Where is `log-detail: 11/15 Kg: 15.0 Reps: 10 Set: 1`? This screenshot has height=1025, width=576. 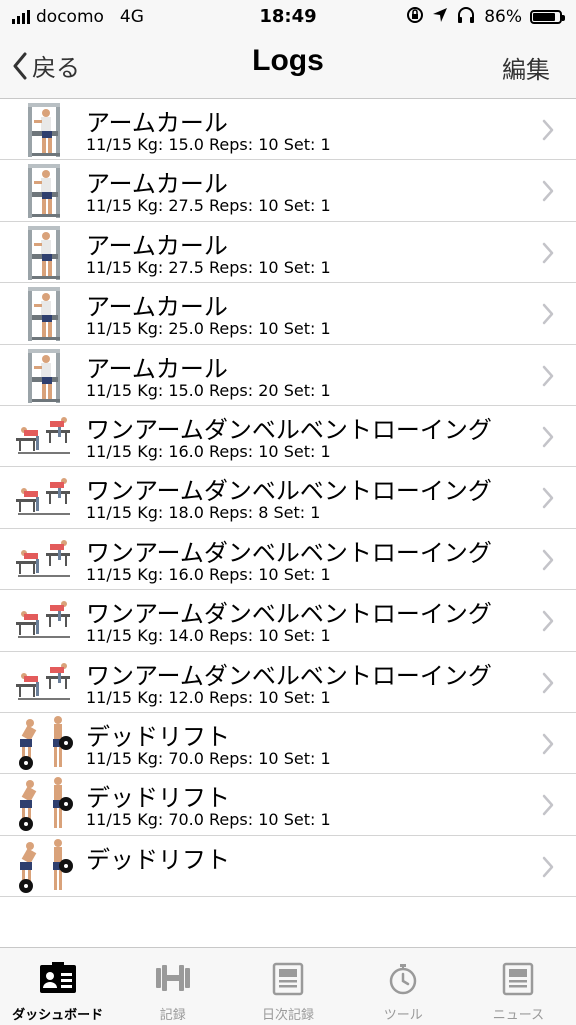
log-detail: 11/15 Kg: 15.0 Reps: 10 Set: 1 is located at coordinates (208, 144).